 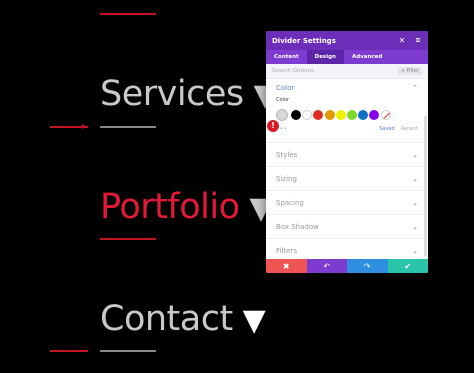 What do you see at coordinates (170, 207) in the screenshot?
I see `menu-item-label: Portfolio` at bounding box center [170, 207].